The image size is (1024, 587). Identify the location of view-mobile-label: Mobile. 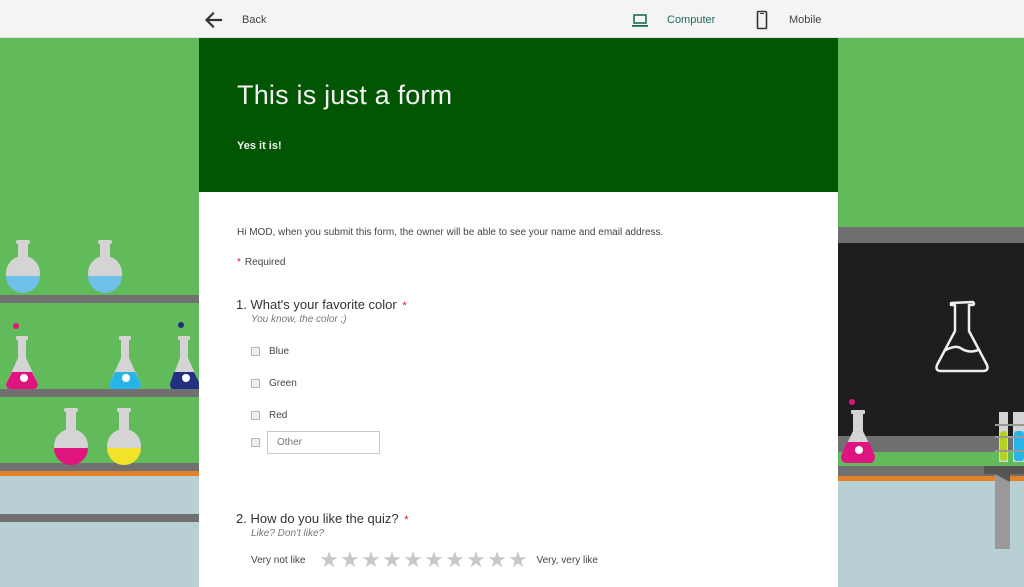
(805, 20).